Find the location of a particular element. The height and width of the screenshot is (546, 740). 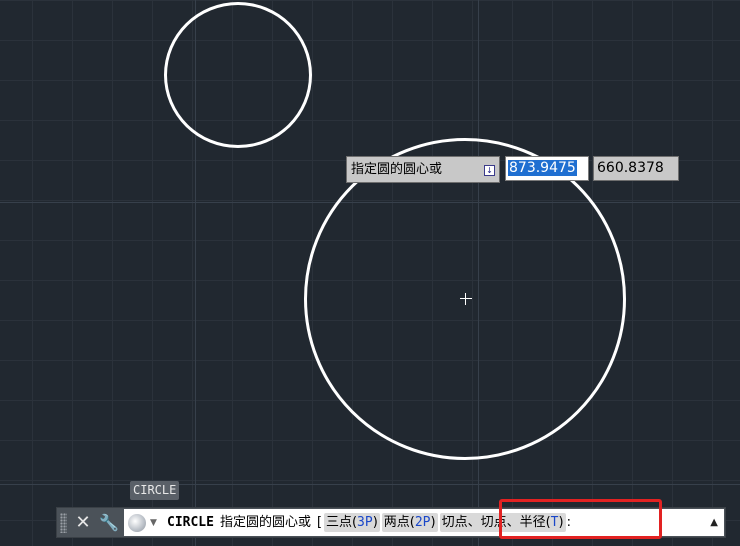

highlight-box is located at coordinates (580, 519).